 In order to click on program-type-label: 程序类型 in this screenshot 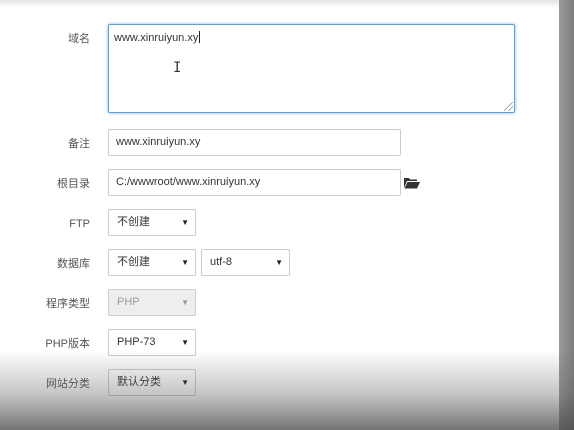, I will do `click(68, 304)`.